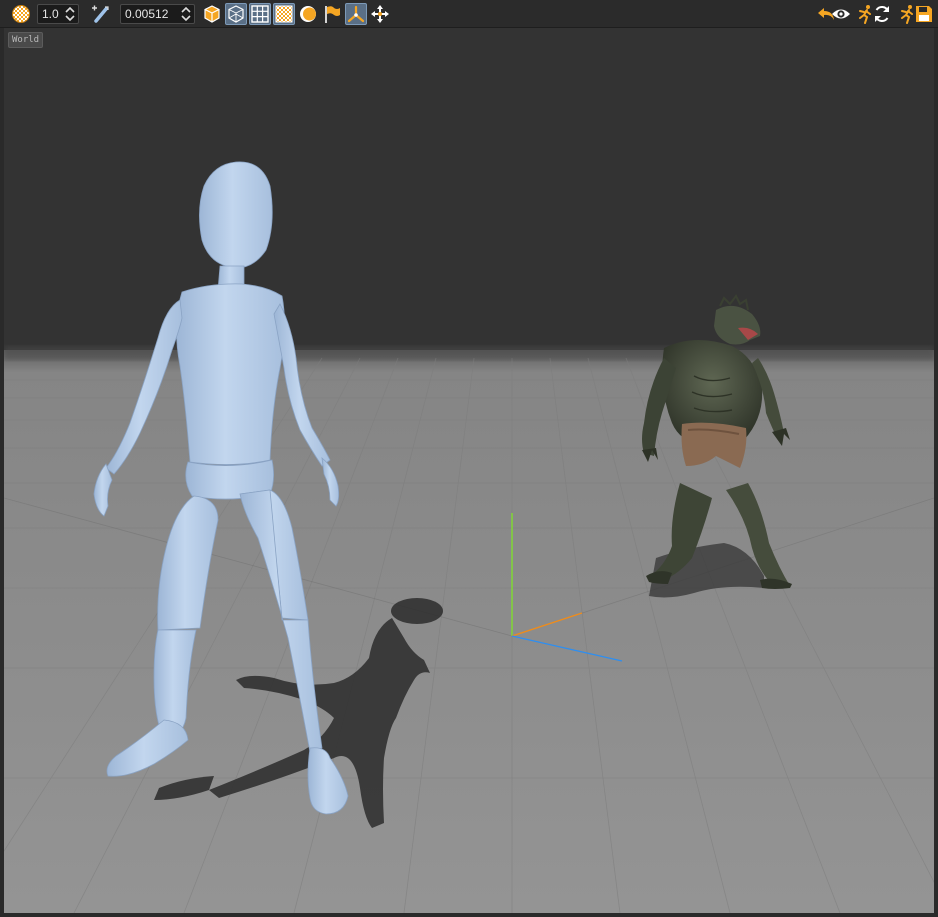 The width and height of the screenshot is (938, 917). I want to click on save-icon, so click(924, 14).